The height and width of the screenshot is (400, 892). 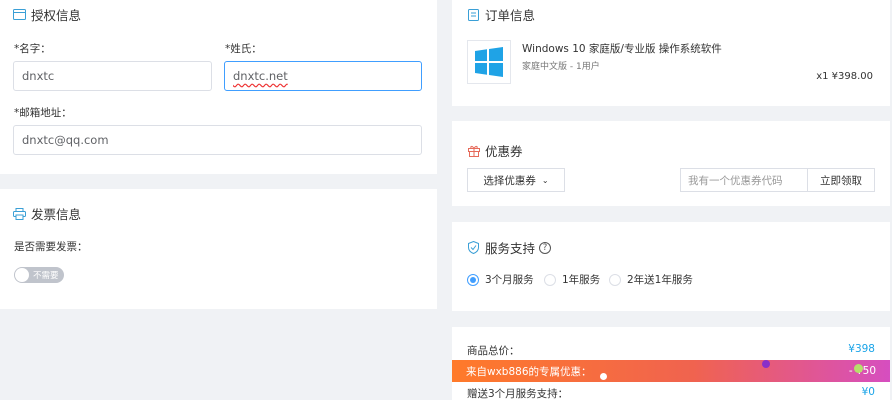 I want to click on service-option-label: 3个月服务, so click(x=509, y=280).